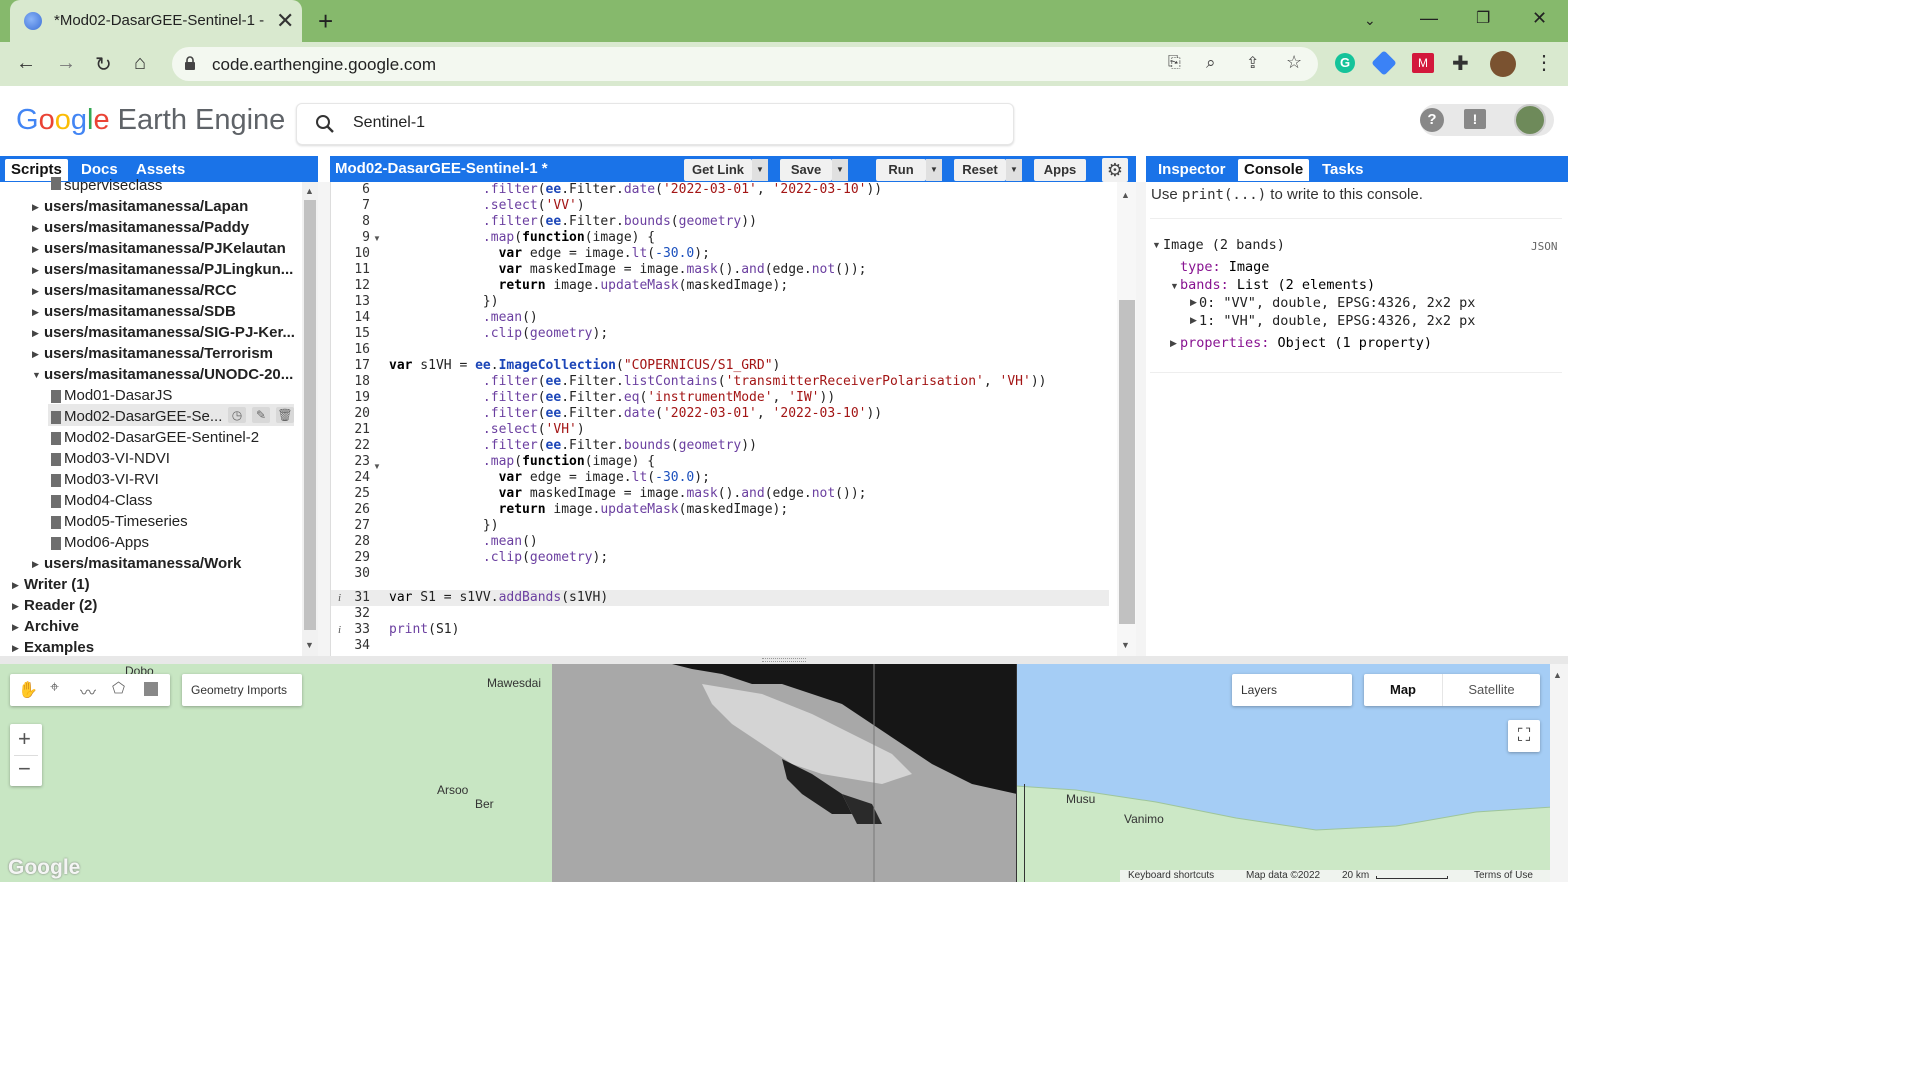  What do you see at coordinates (1370, 20) in the screenshot?
I see `tab-search-icon: ⌄` at bounding box center [1370, 20].